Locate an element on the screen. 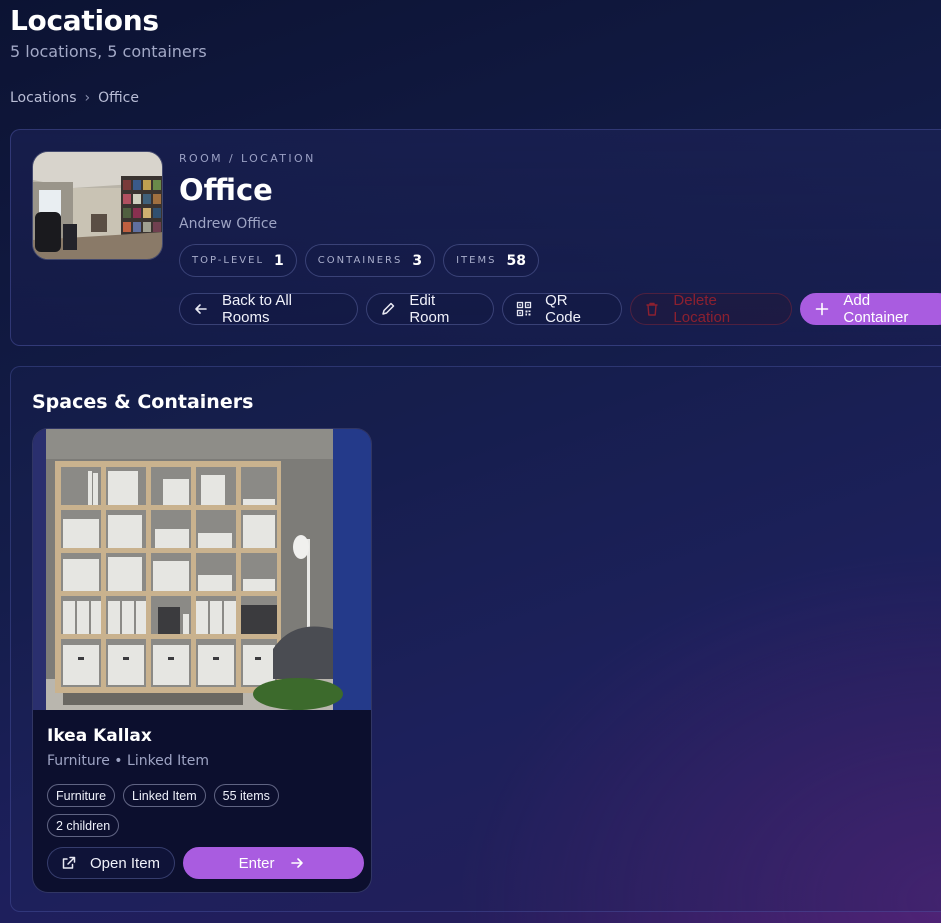 This screenshot has width=941, height=923. edit-room-label: Edit Room is located at coordinates (429, 309).